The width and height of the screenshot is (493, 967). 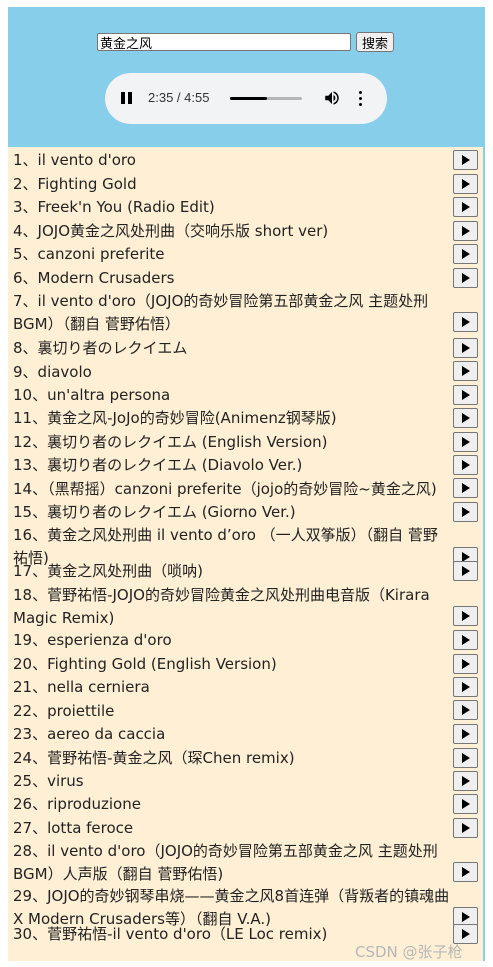 What do you see at coordinates (75, 184) in the screenshot?
I see `song-item: 2、Fighting Gold` at bounding box center [75, 184].